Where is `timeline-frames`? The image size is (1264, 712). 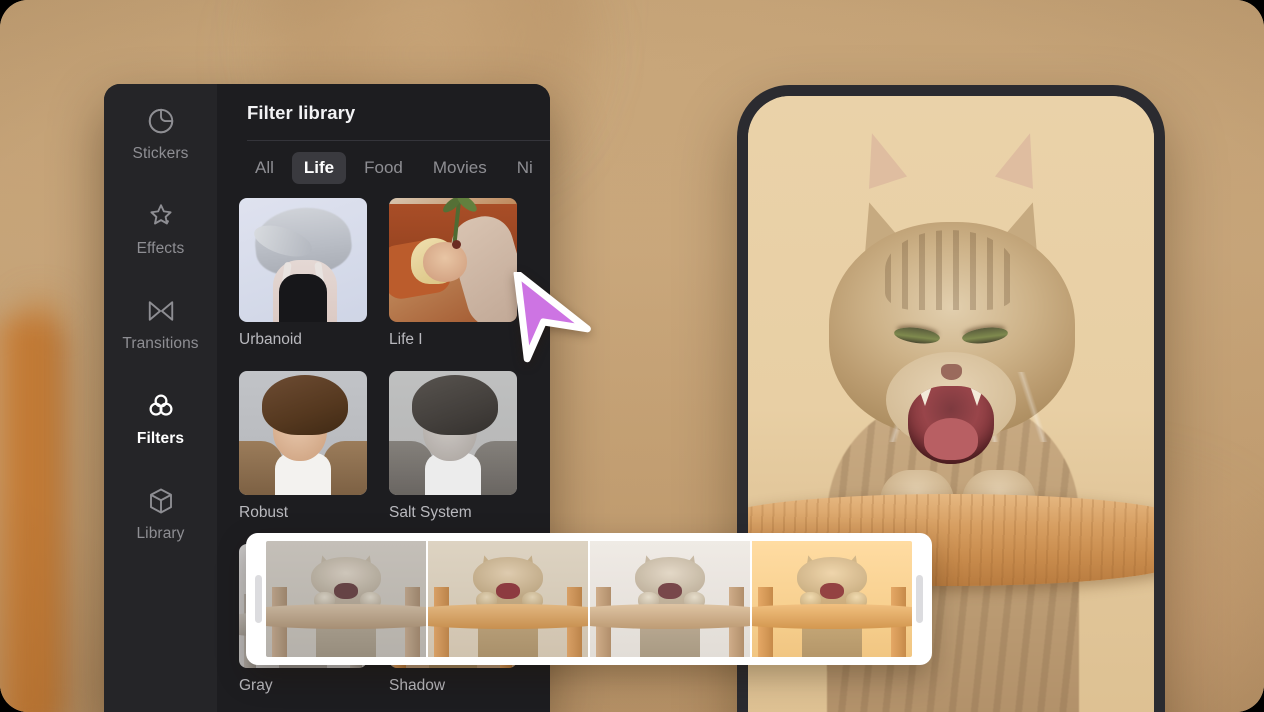 timeline-frames is located at coordinates (589, 599).